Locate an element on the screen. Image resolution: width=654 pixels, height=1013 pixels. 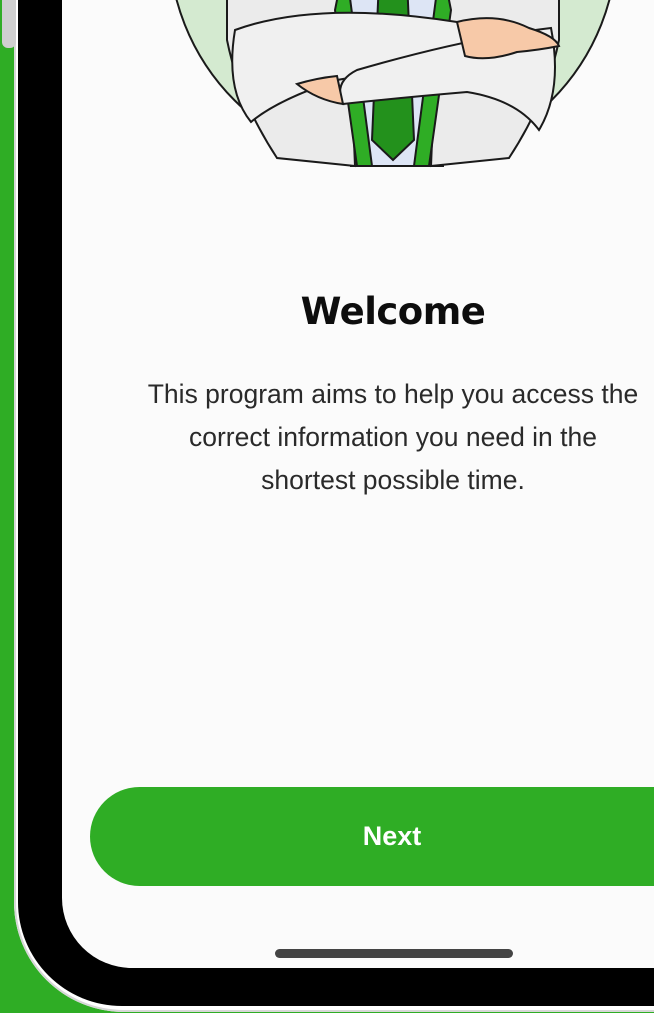
home-indicator is located at coordinates (394, 953).